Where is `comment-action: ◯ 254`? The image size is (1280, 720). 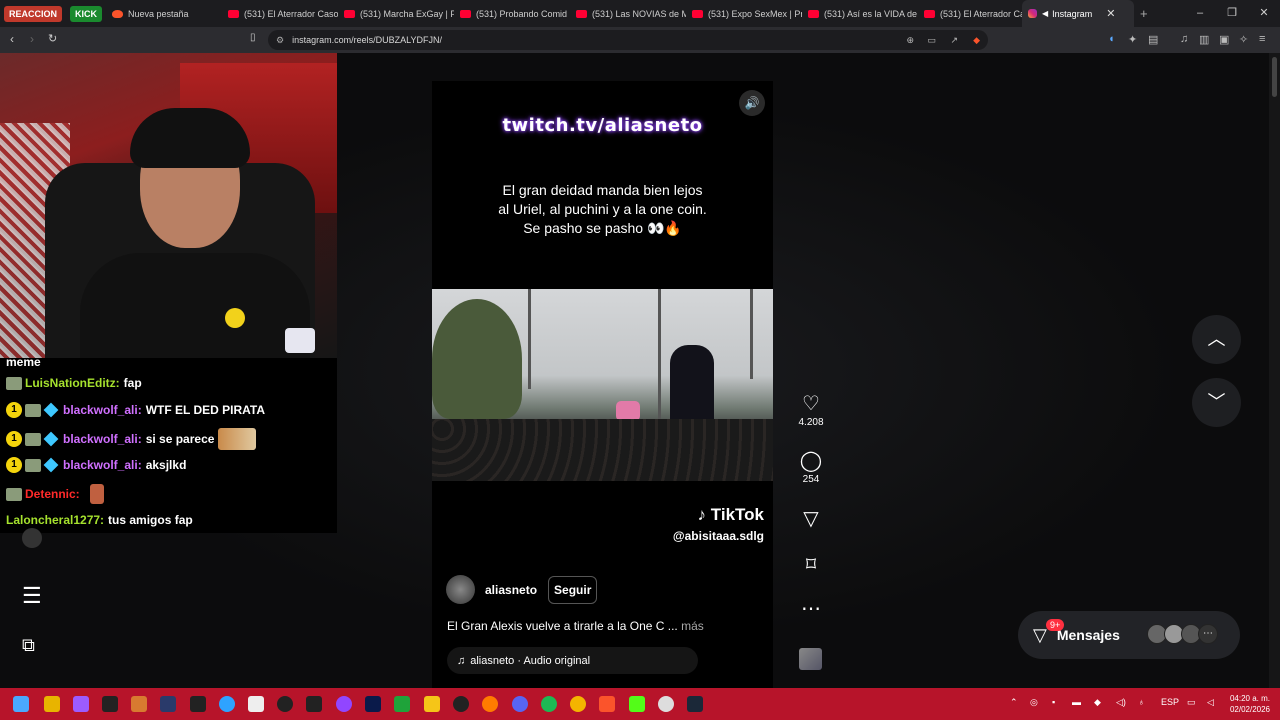
comment-action: ◯ 254 is located at coordinates (811, 467).